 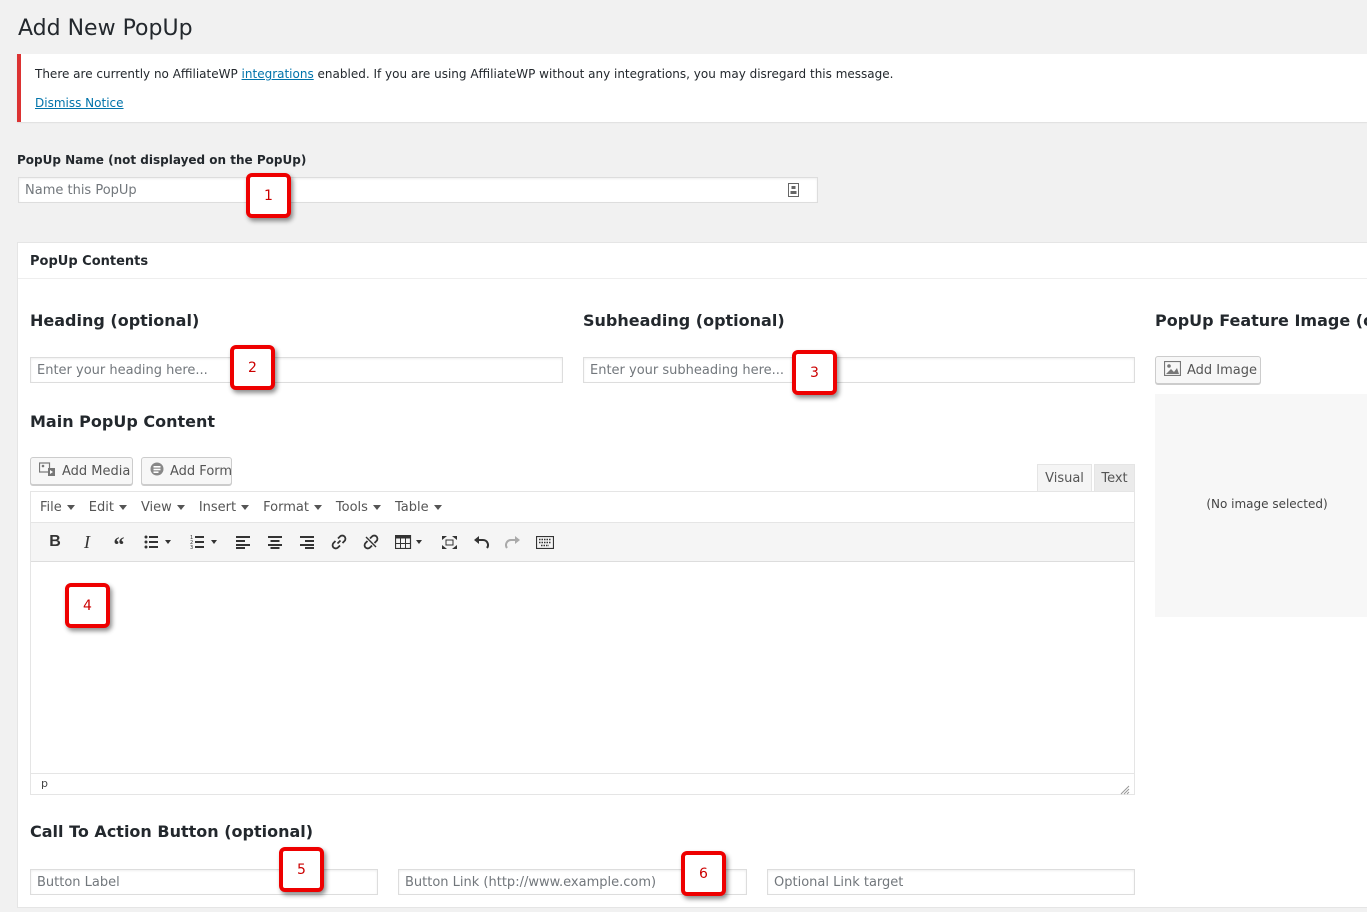 What do you see at coordinates (351, 507) in the screenshot?
I see `menu-tools-label: Tools` at bounding box center [351, 507].